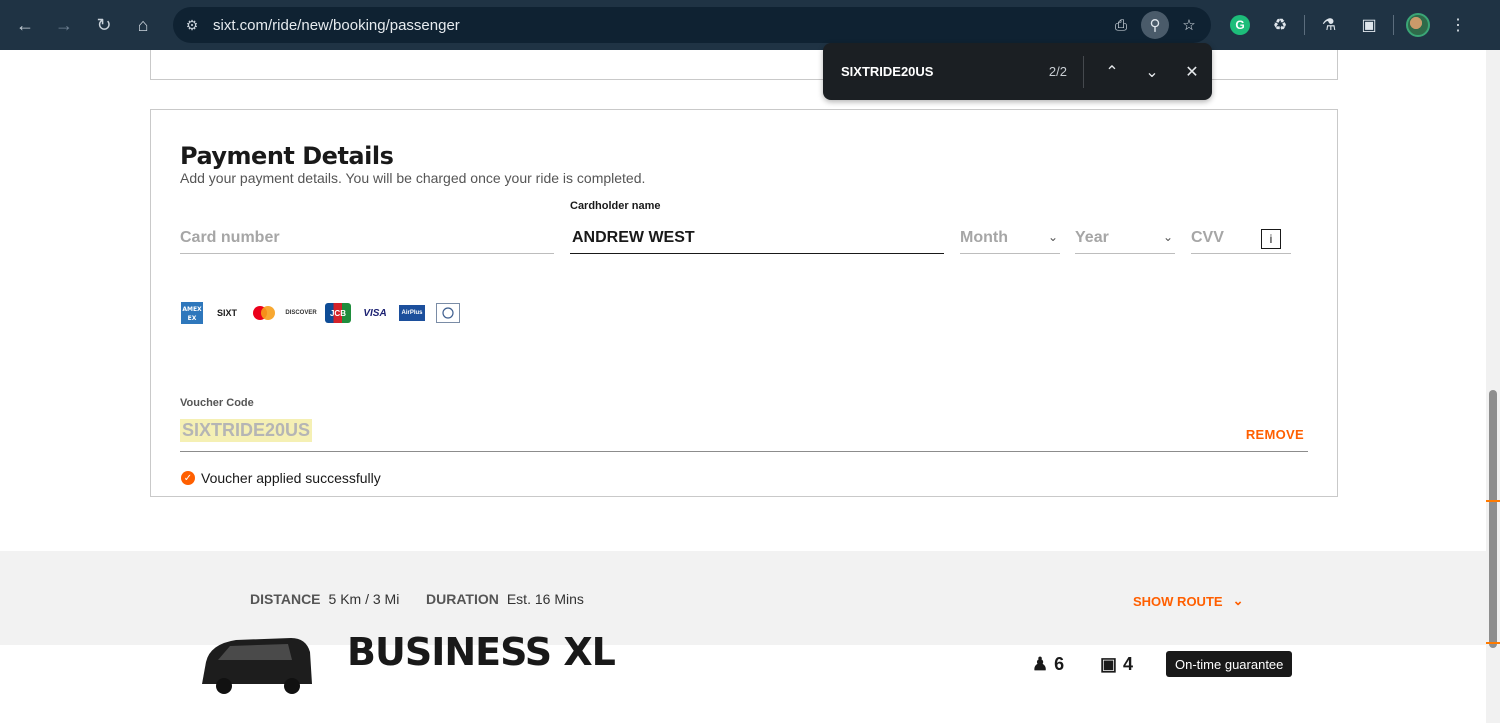  Describe the element at coordinates (1178, 601) in the screenshot. I see `show-route-label: SHOW ROUTE` at that location.